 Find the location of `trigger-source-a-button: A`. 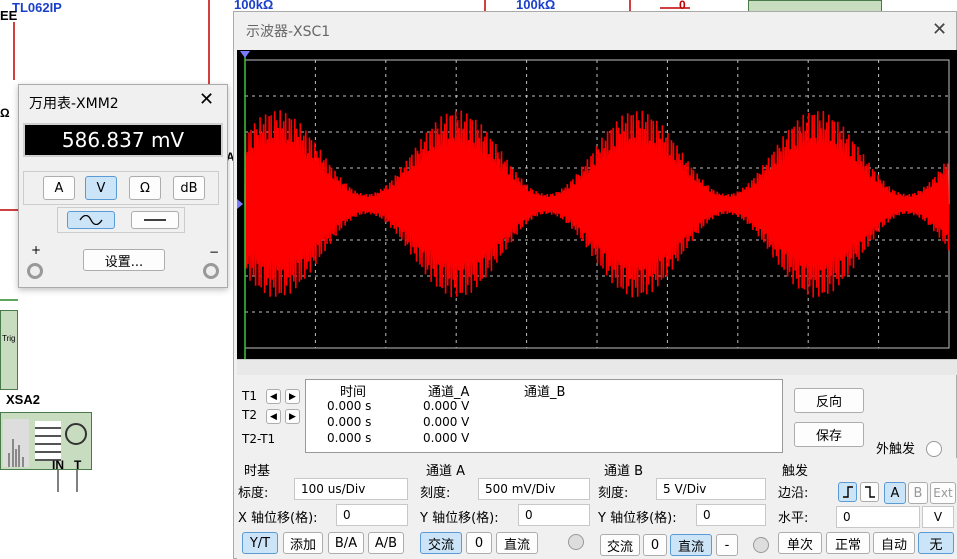

trigger-source-a-button: A is located at coordinates (895, 493).